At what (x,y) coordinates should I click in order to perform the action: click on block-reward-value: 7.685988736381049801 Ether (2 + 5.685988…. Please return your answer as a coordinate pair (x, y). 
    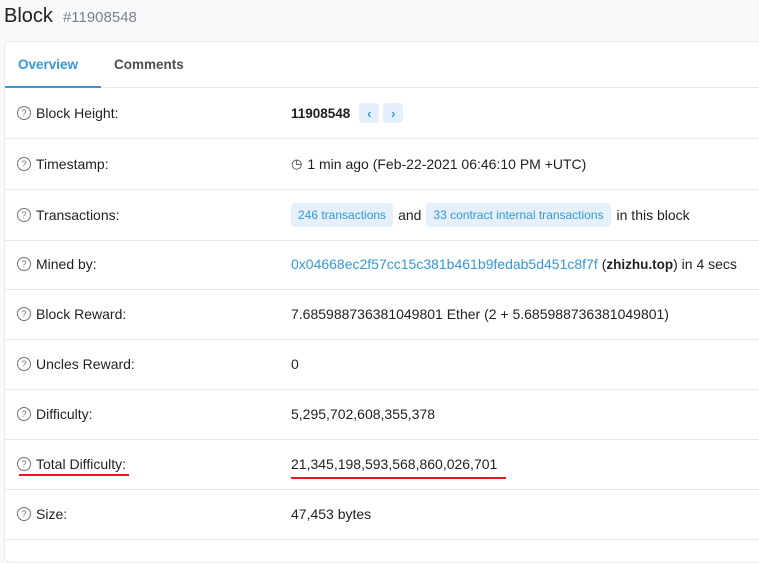
    Looking at the image, I should click on (480, 314).